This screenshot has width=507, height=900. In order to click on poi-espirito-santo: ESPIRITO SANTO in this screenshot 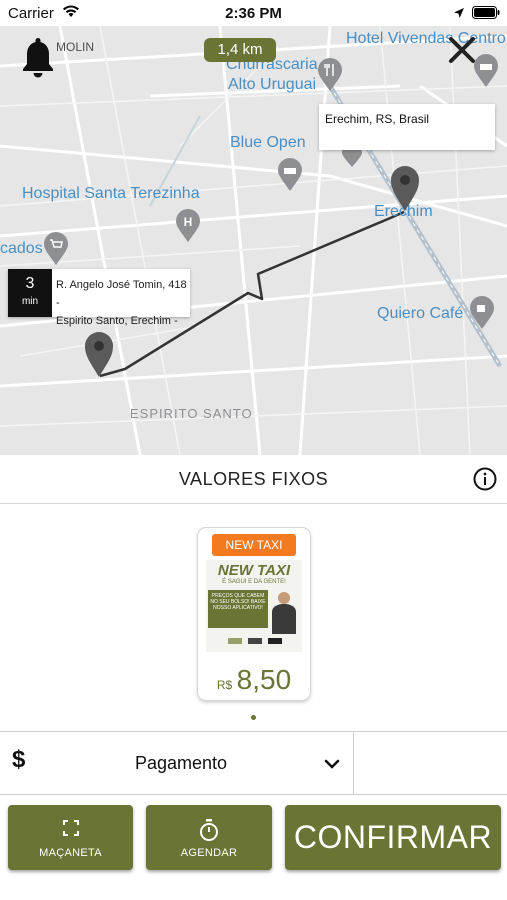, I will do `click(191, 413)`.